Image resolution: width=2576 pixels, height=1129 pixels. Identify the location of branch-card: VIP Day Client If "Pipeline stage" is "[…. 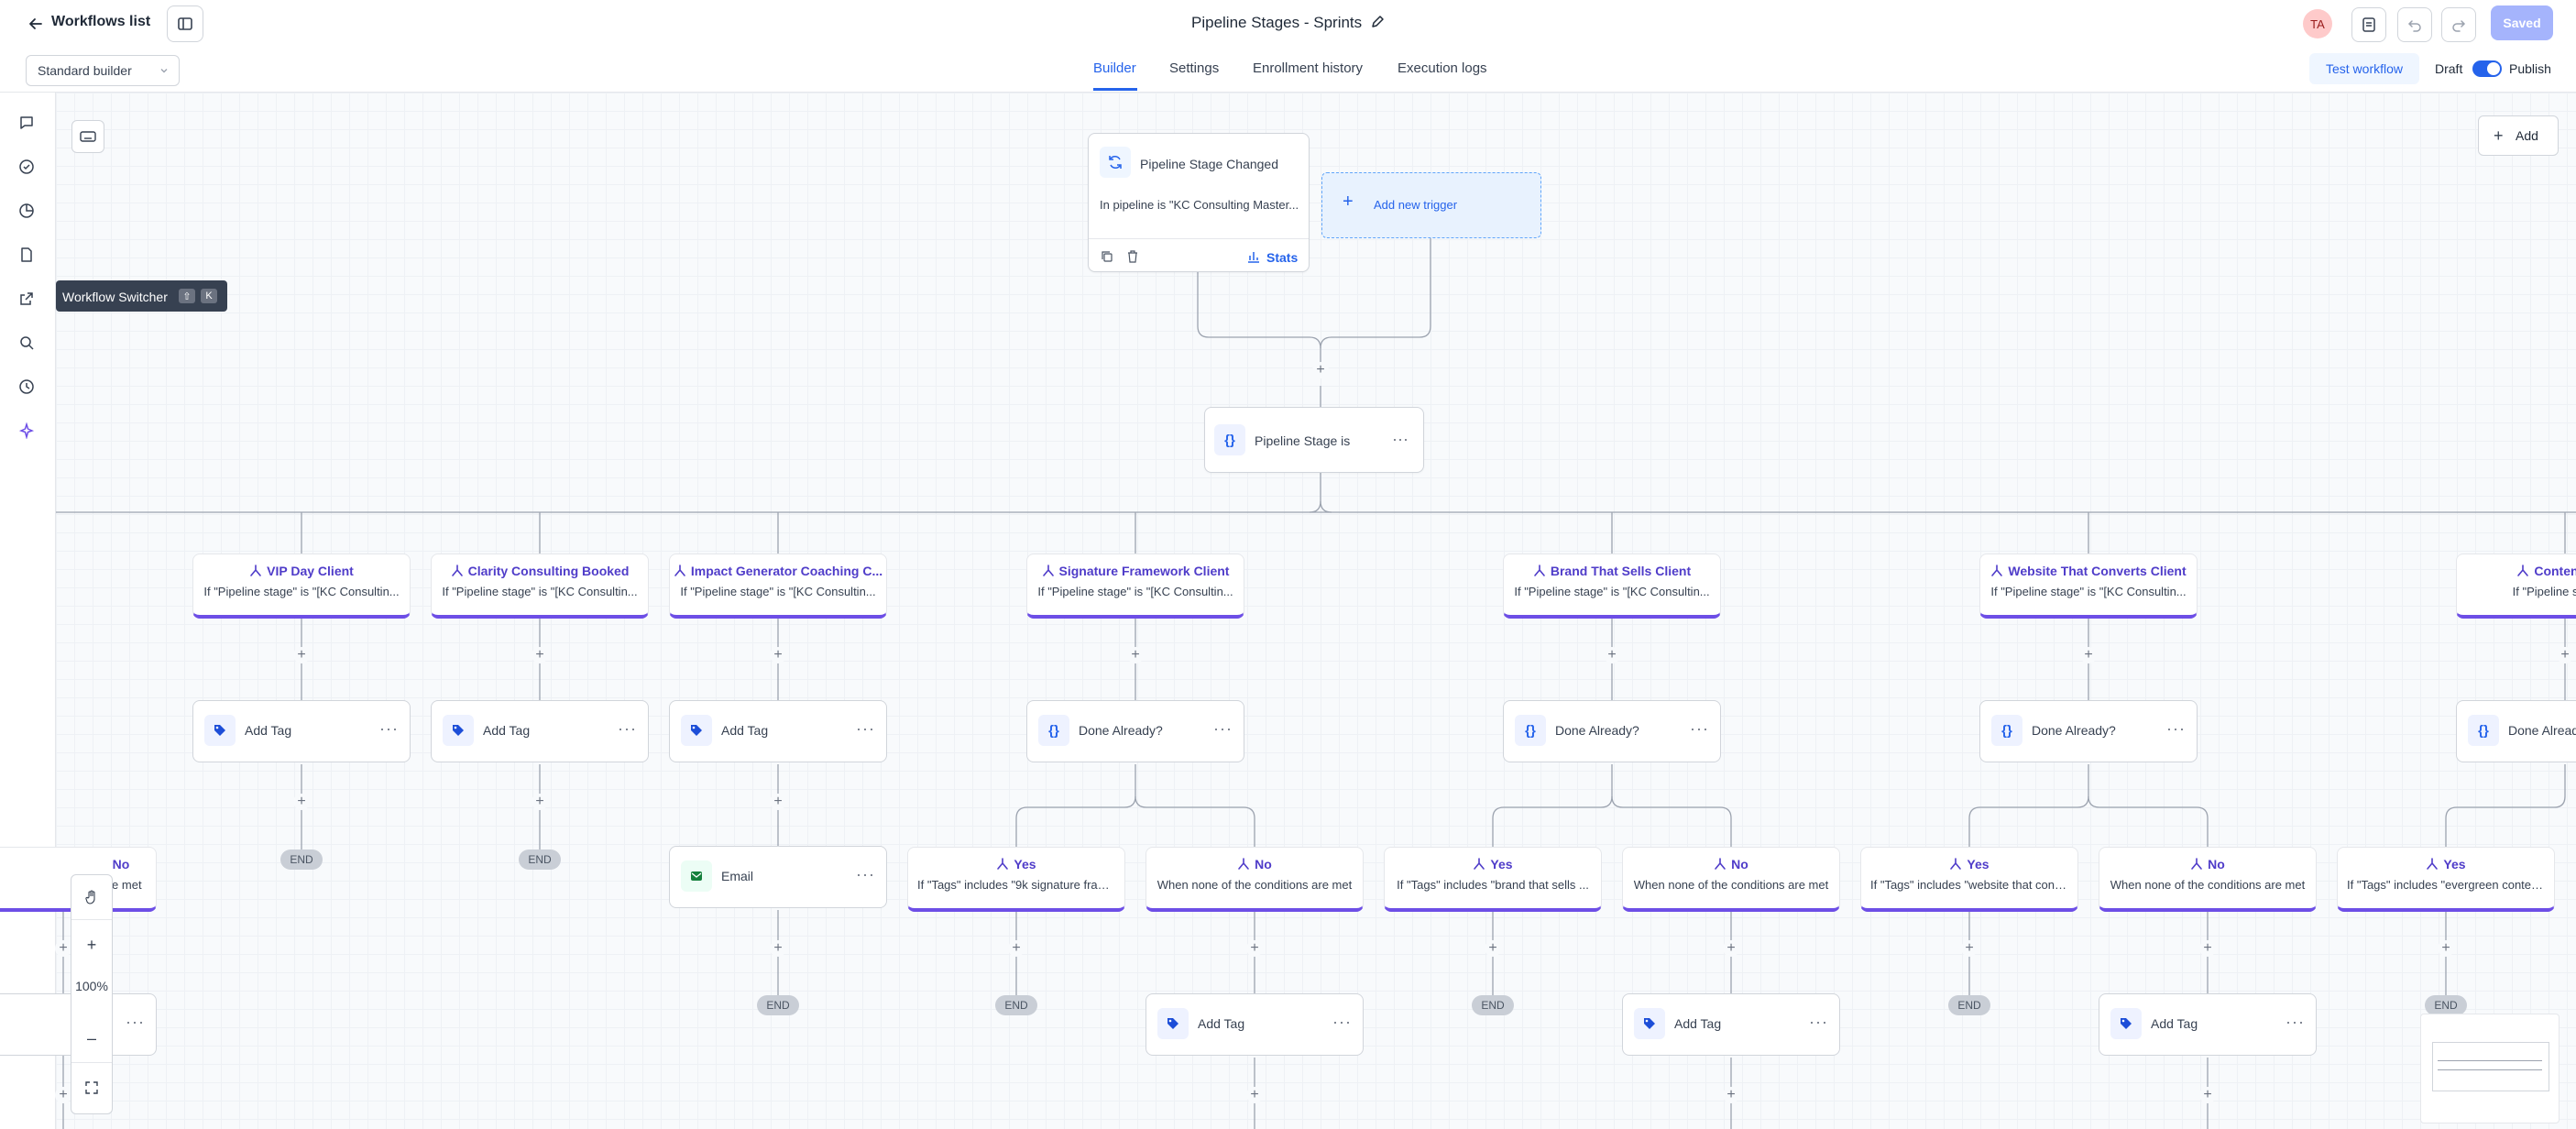
(301, 586).